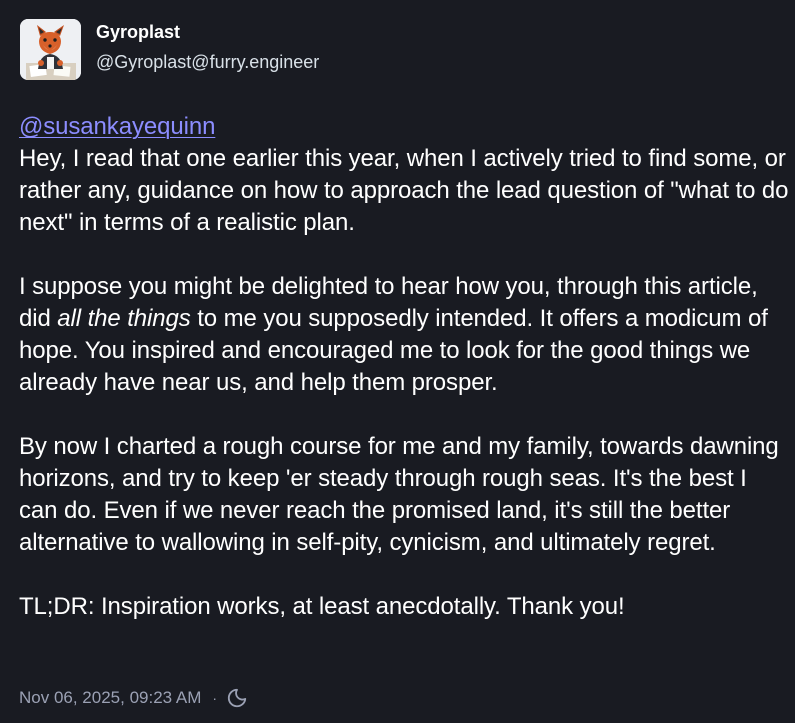 This screenshot has height=723, width=795. I want to click on avatar, so click(50, 49).